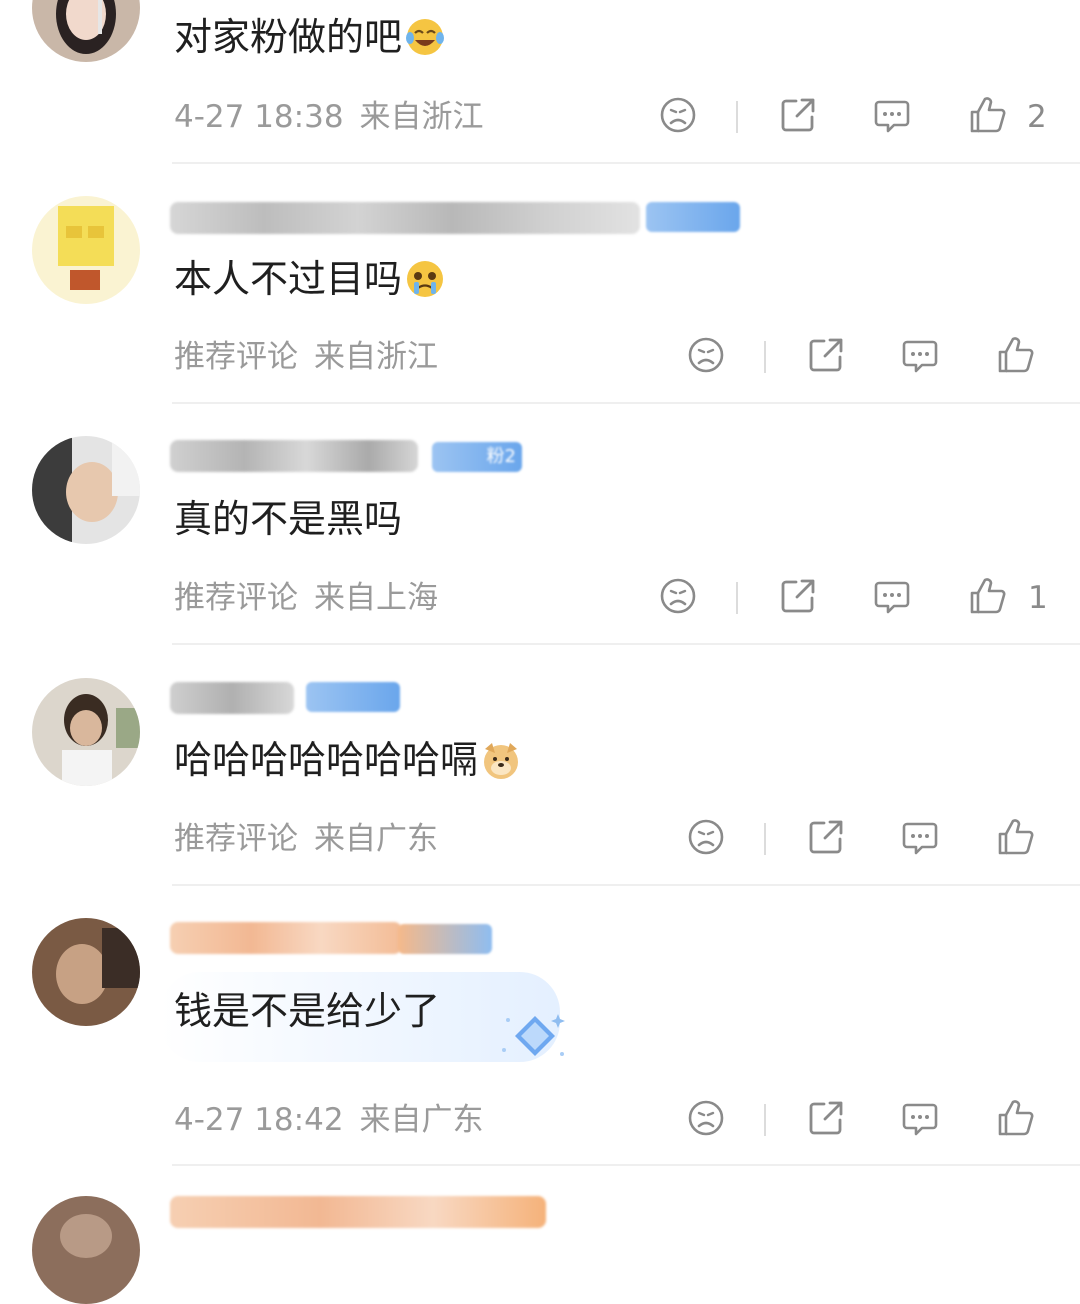 This screenshot has width=1080, height=1304. I want to click on comment-text: 哈哈哈哈哈哈哈嗝, so click(348, 760).